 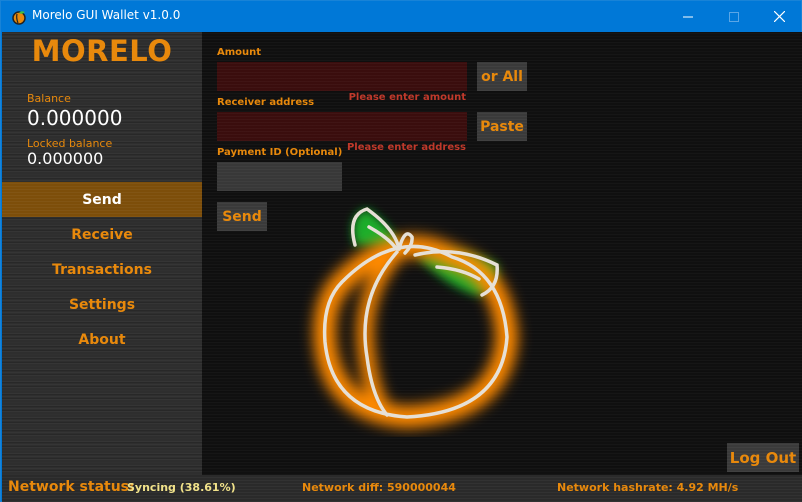 I want to click on network-status-label: Network status:, so click(x=71, y=487).